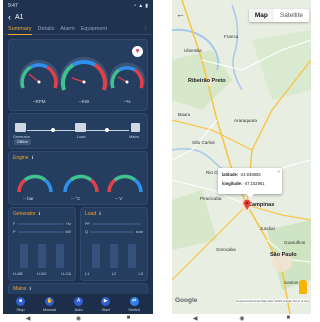 Image resolution: width=320 pixels, height=322 pixels. I want to click on google-logo: Google, so click(186, 300).